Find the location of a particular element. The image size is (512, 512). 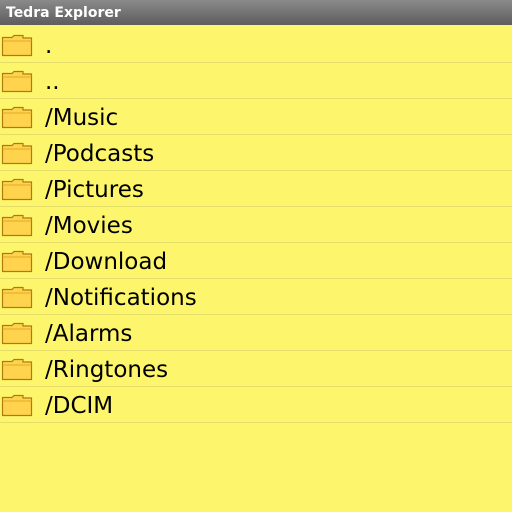

app-title: Tedra Explorer is located at coordinates (63, 12).